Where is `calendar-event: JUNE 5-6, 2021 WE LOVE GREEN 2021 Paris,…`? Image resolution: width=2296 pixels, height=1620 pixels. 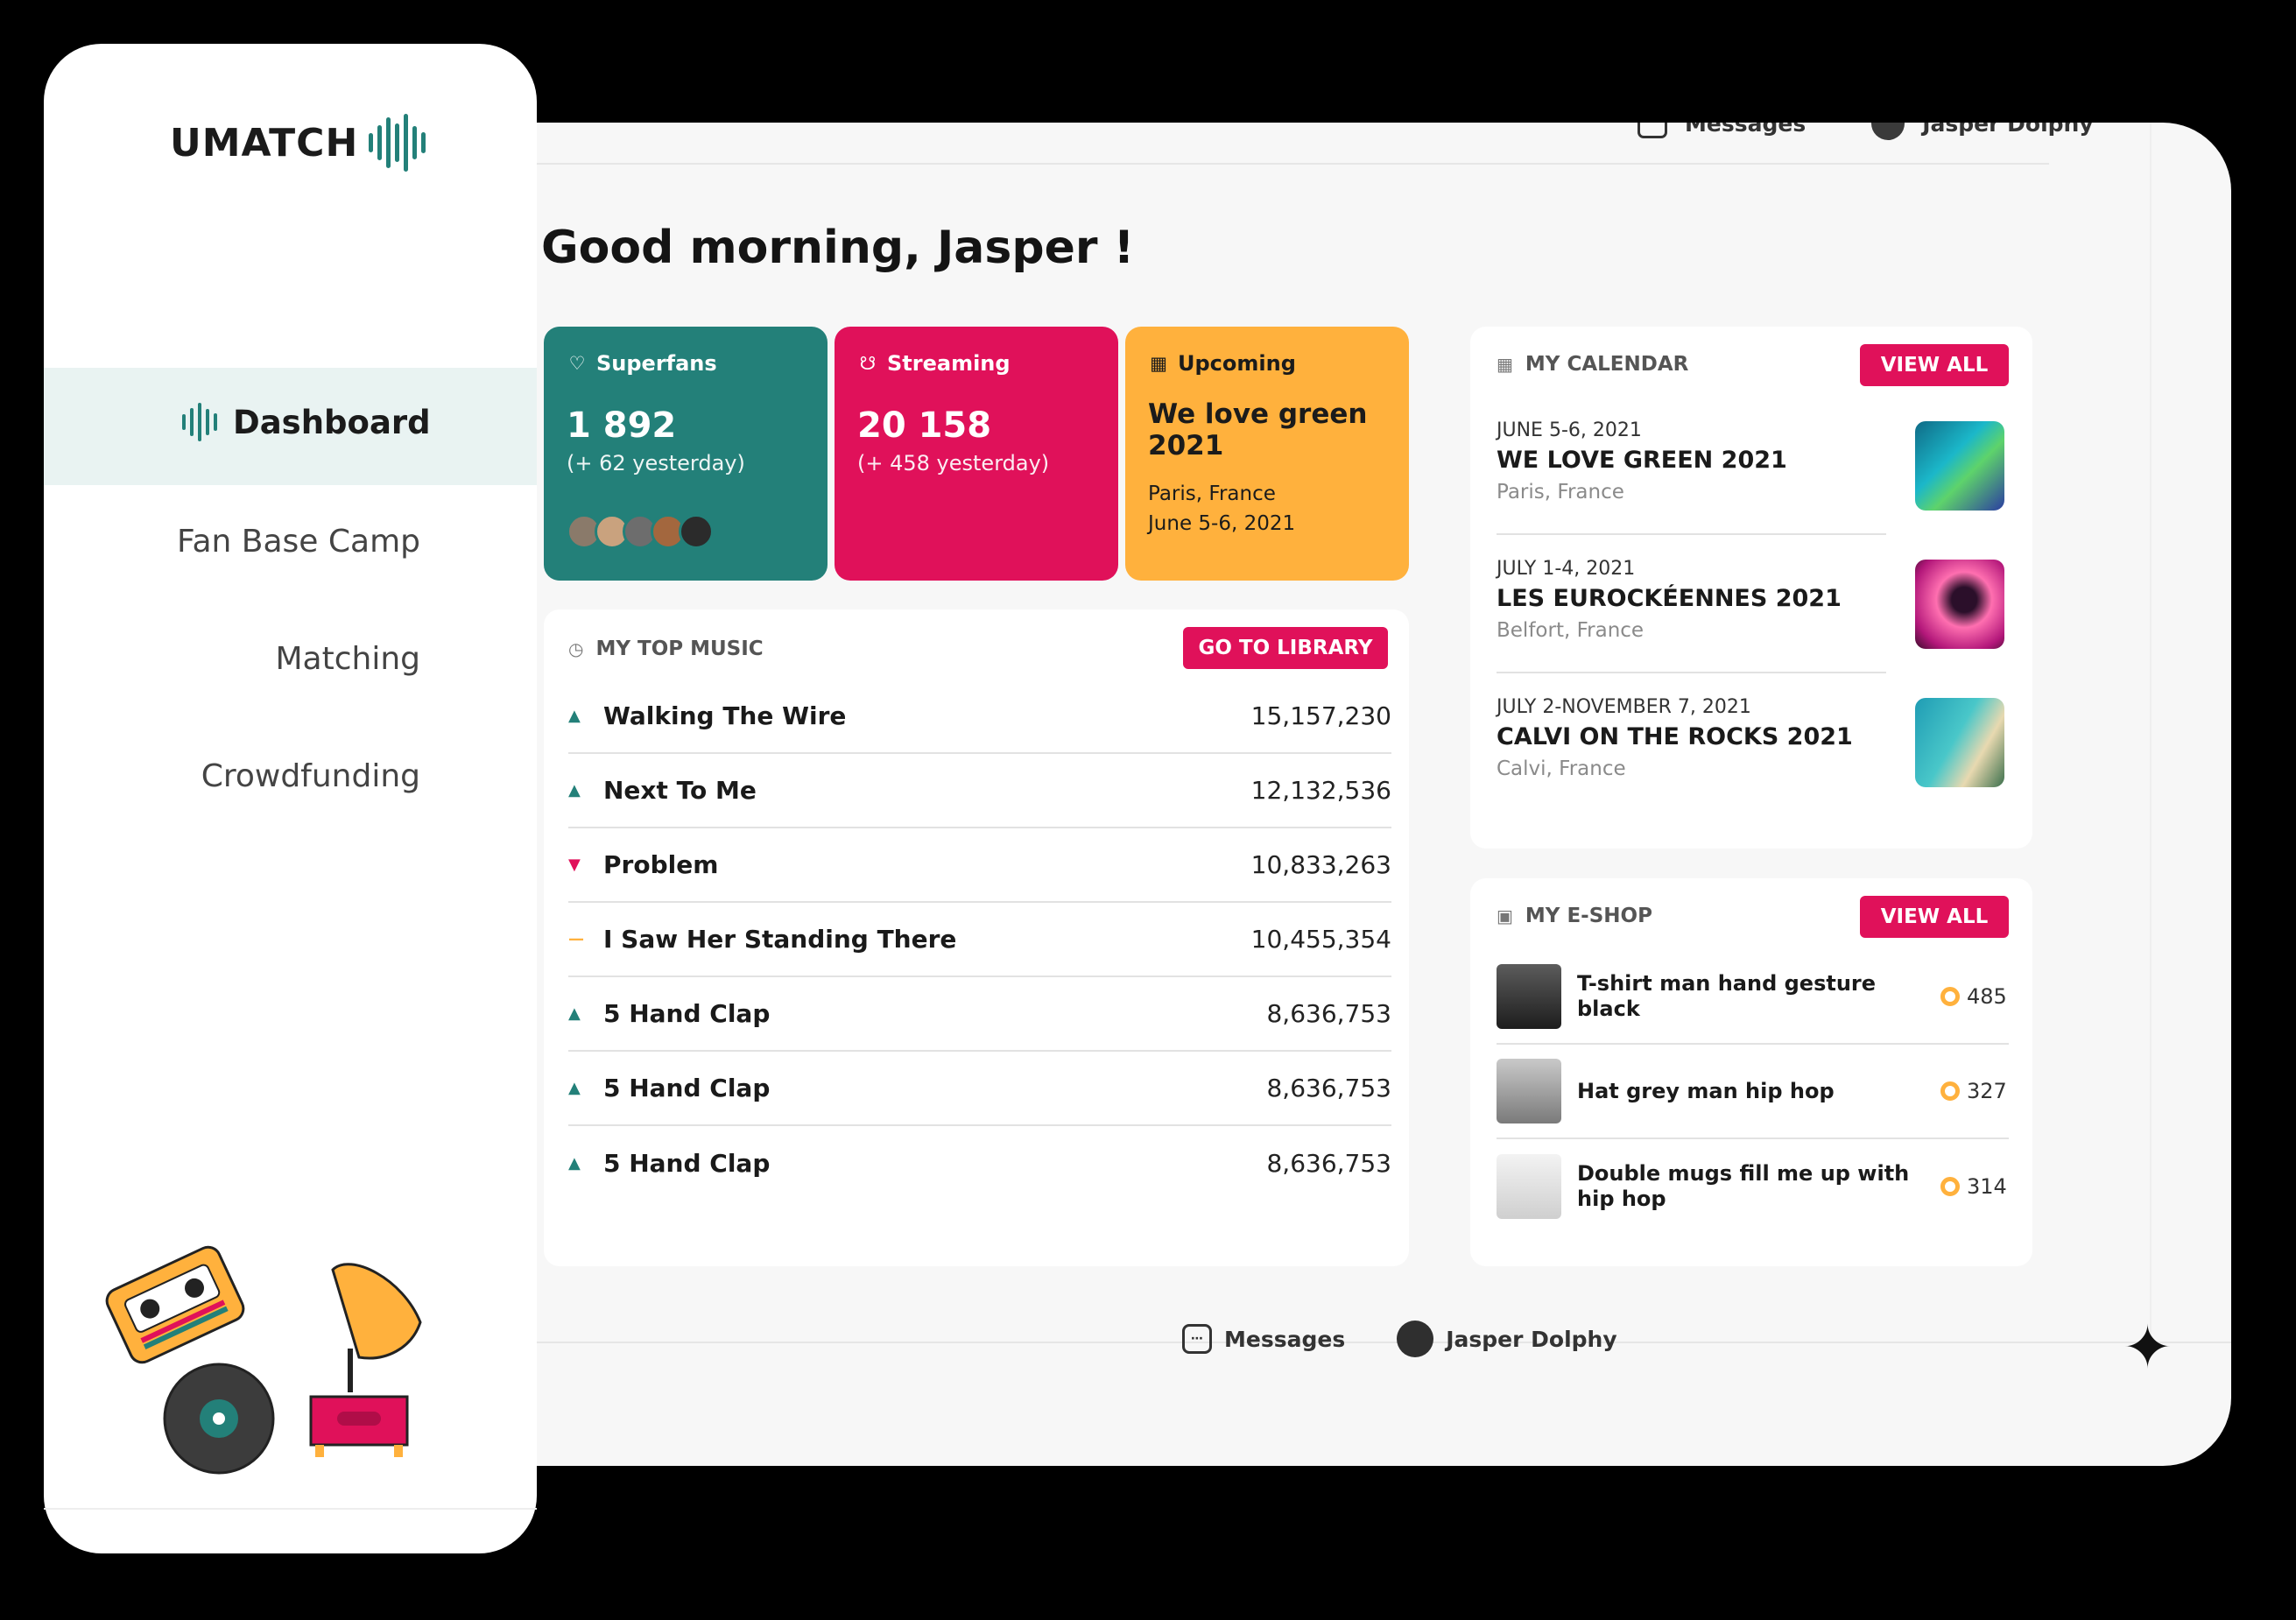
calendar-event: JUNE 5-6, 2021 WE LOVE GREEN 2021 Paris,… is located at coordinates (1691, 466).